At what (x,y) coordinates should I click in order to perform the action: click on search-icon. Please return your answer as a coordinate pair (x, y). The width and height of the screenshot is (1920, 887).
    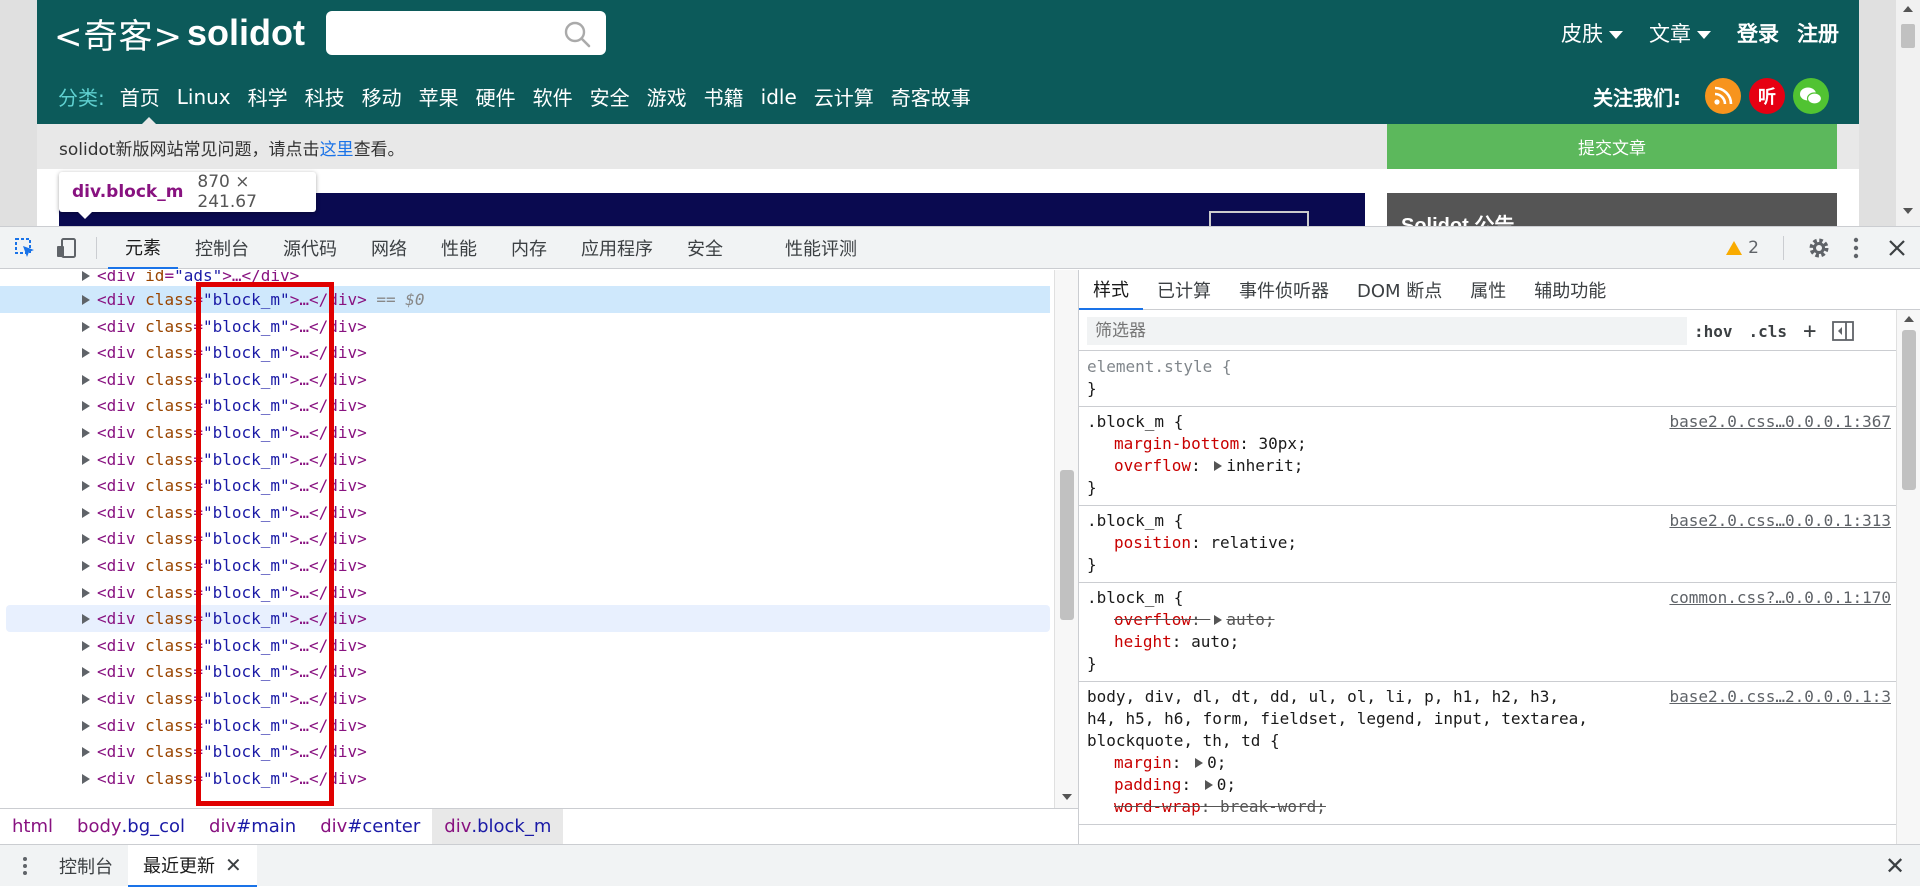
    Looking at the image, I should click on (577, 34).